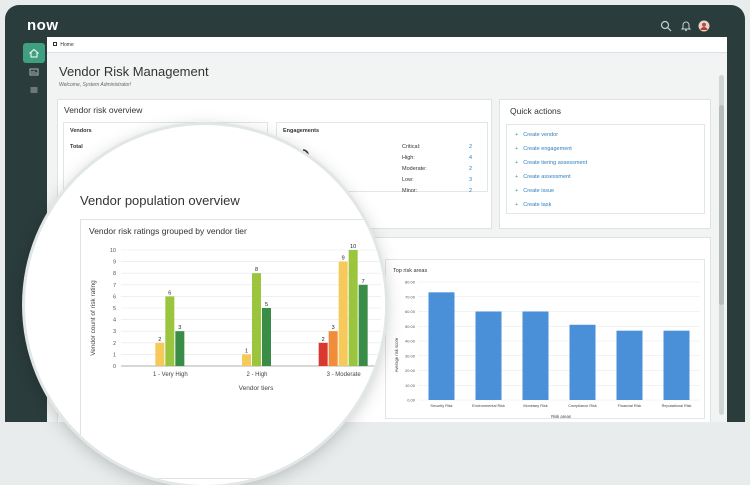  What do you see at coordinates (114, 332) in the screenshot?
I see `y-tick-label: 3` at bounding box center [114, 332].